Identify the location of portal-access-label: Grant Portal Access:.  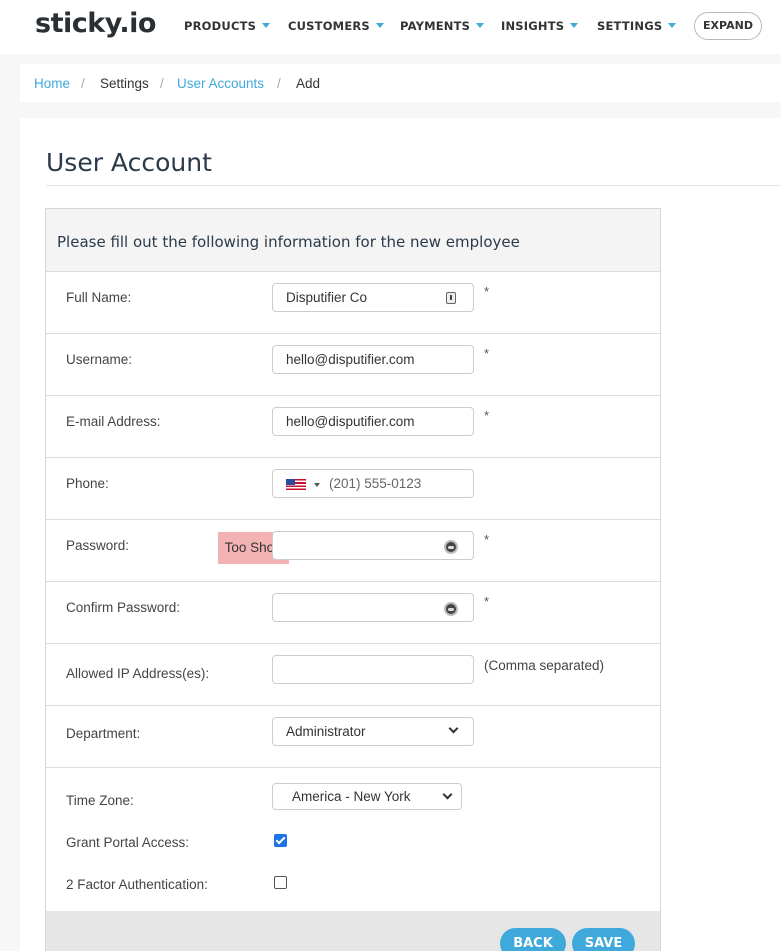
(128, 842).